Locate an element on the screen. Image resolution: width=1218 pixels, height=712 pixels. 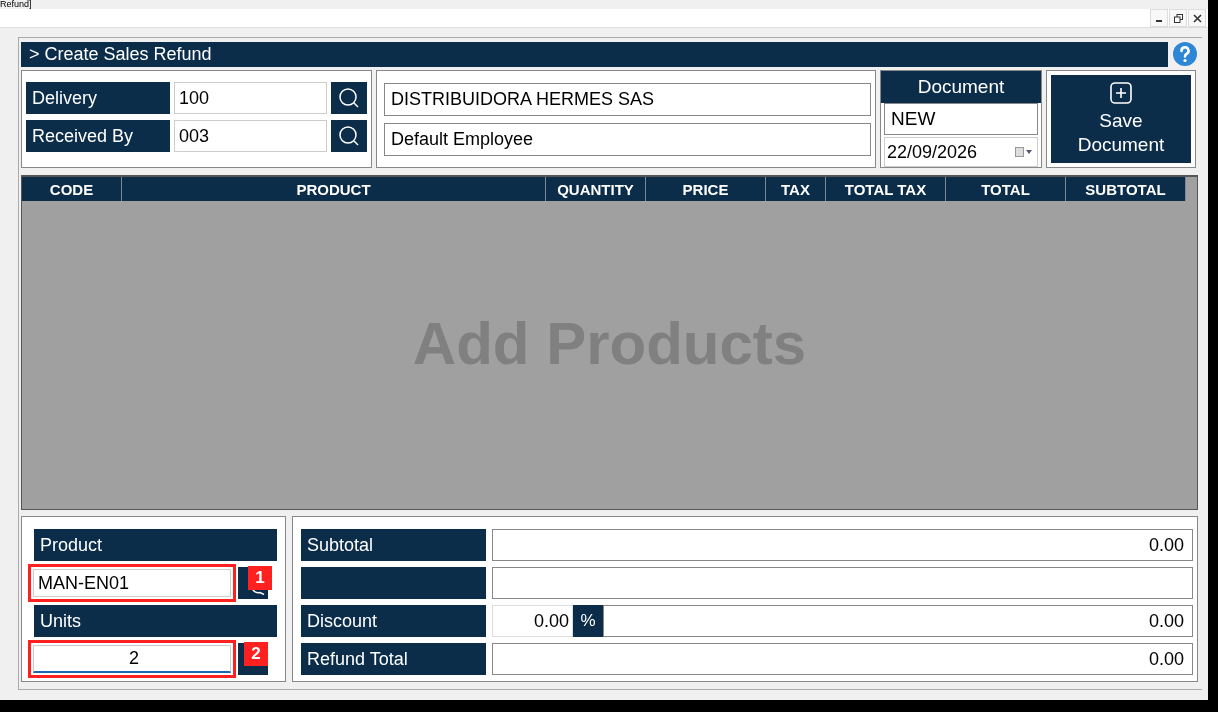
document-number-field: NEW is located at coordinates (961, 119).